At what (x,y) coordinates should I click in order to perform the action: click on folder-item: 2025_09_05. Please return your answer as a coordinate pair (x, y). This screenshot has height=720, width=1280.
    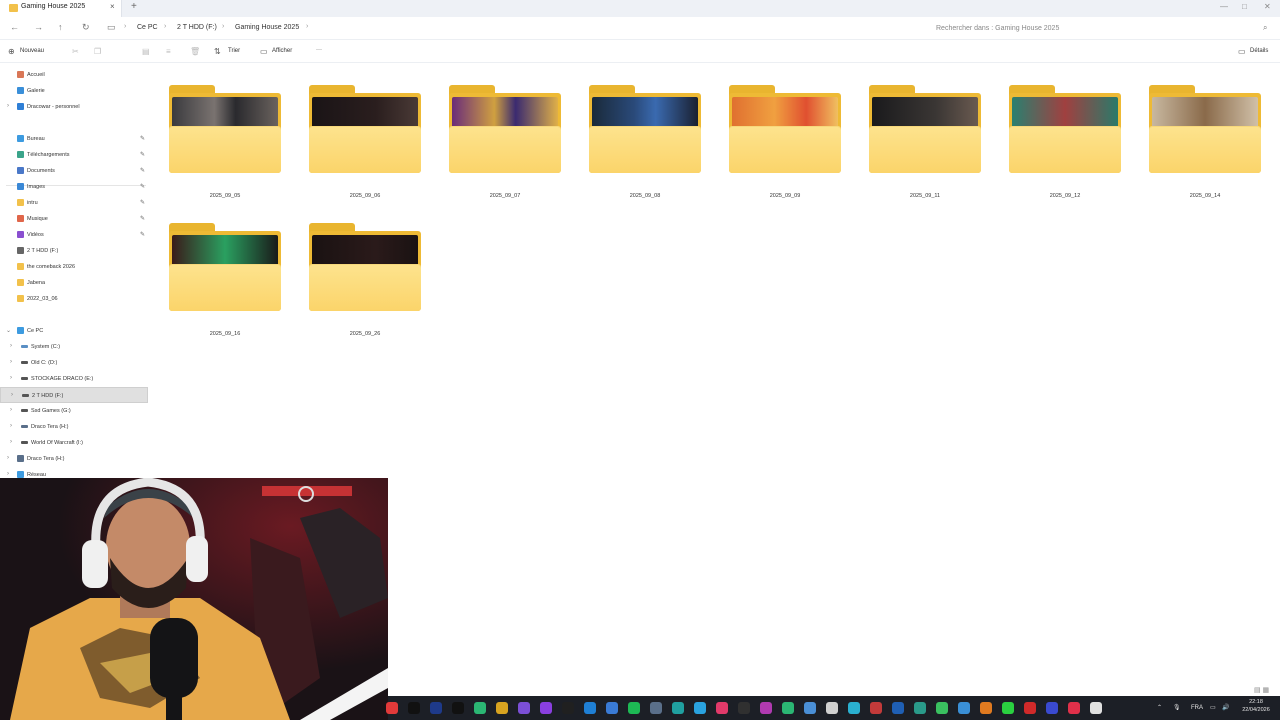
    Looking at the image, I should click on (225, 142).